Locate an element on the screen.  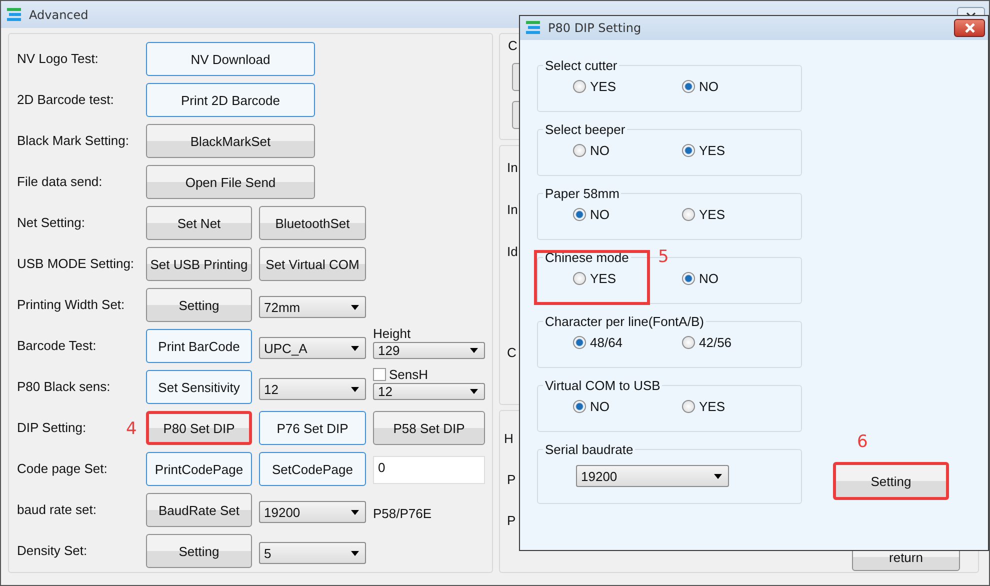
dropdown: UPC_A is located at coordinates (312, 348).